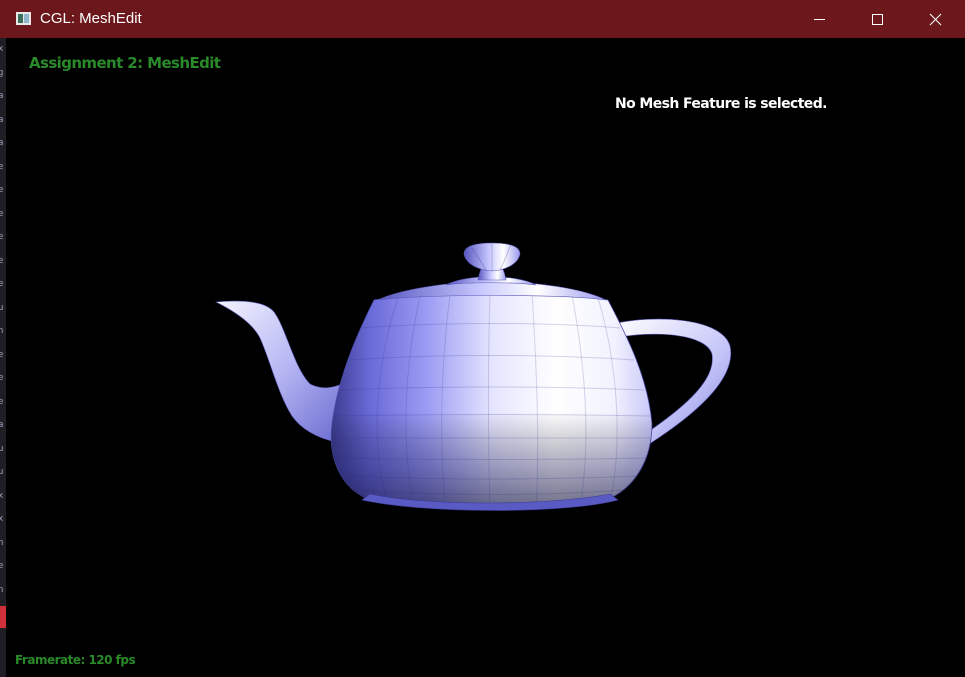  Describe the element at coordinates (91, 18) in the screenshot. I see `window-title: CGL: MeshEdit` at that location.